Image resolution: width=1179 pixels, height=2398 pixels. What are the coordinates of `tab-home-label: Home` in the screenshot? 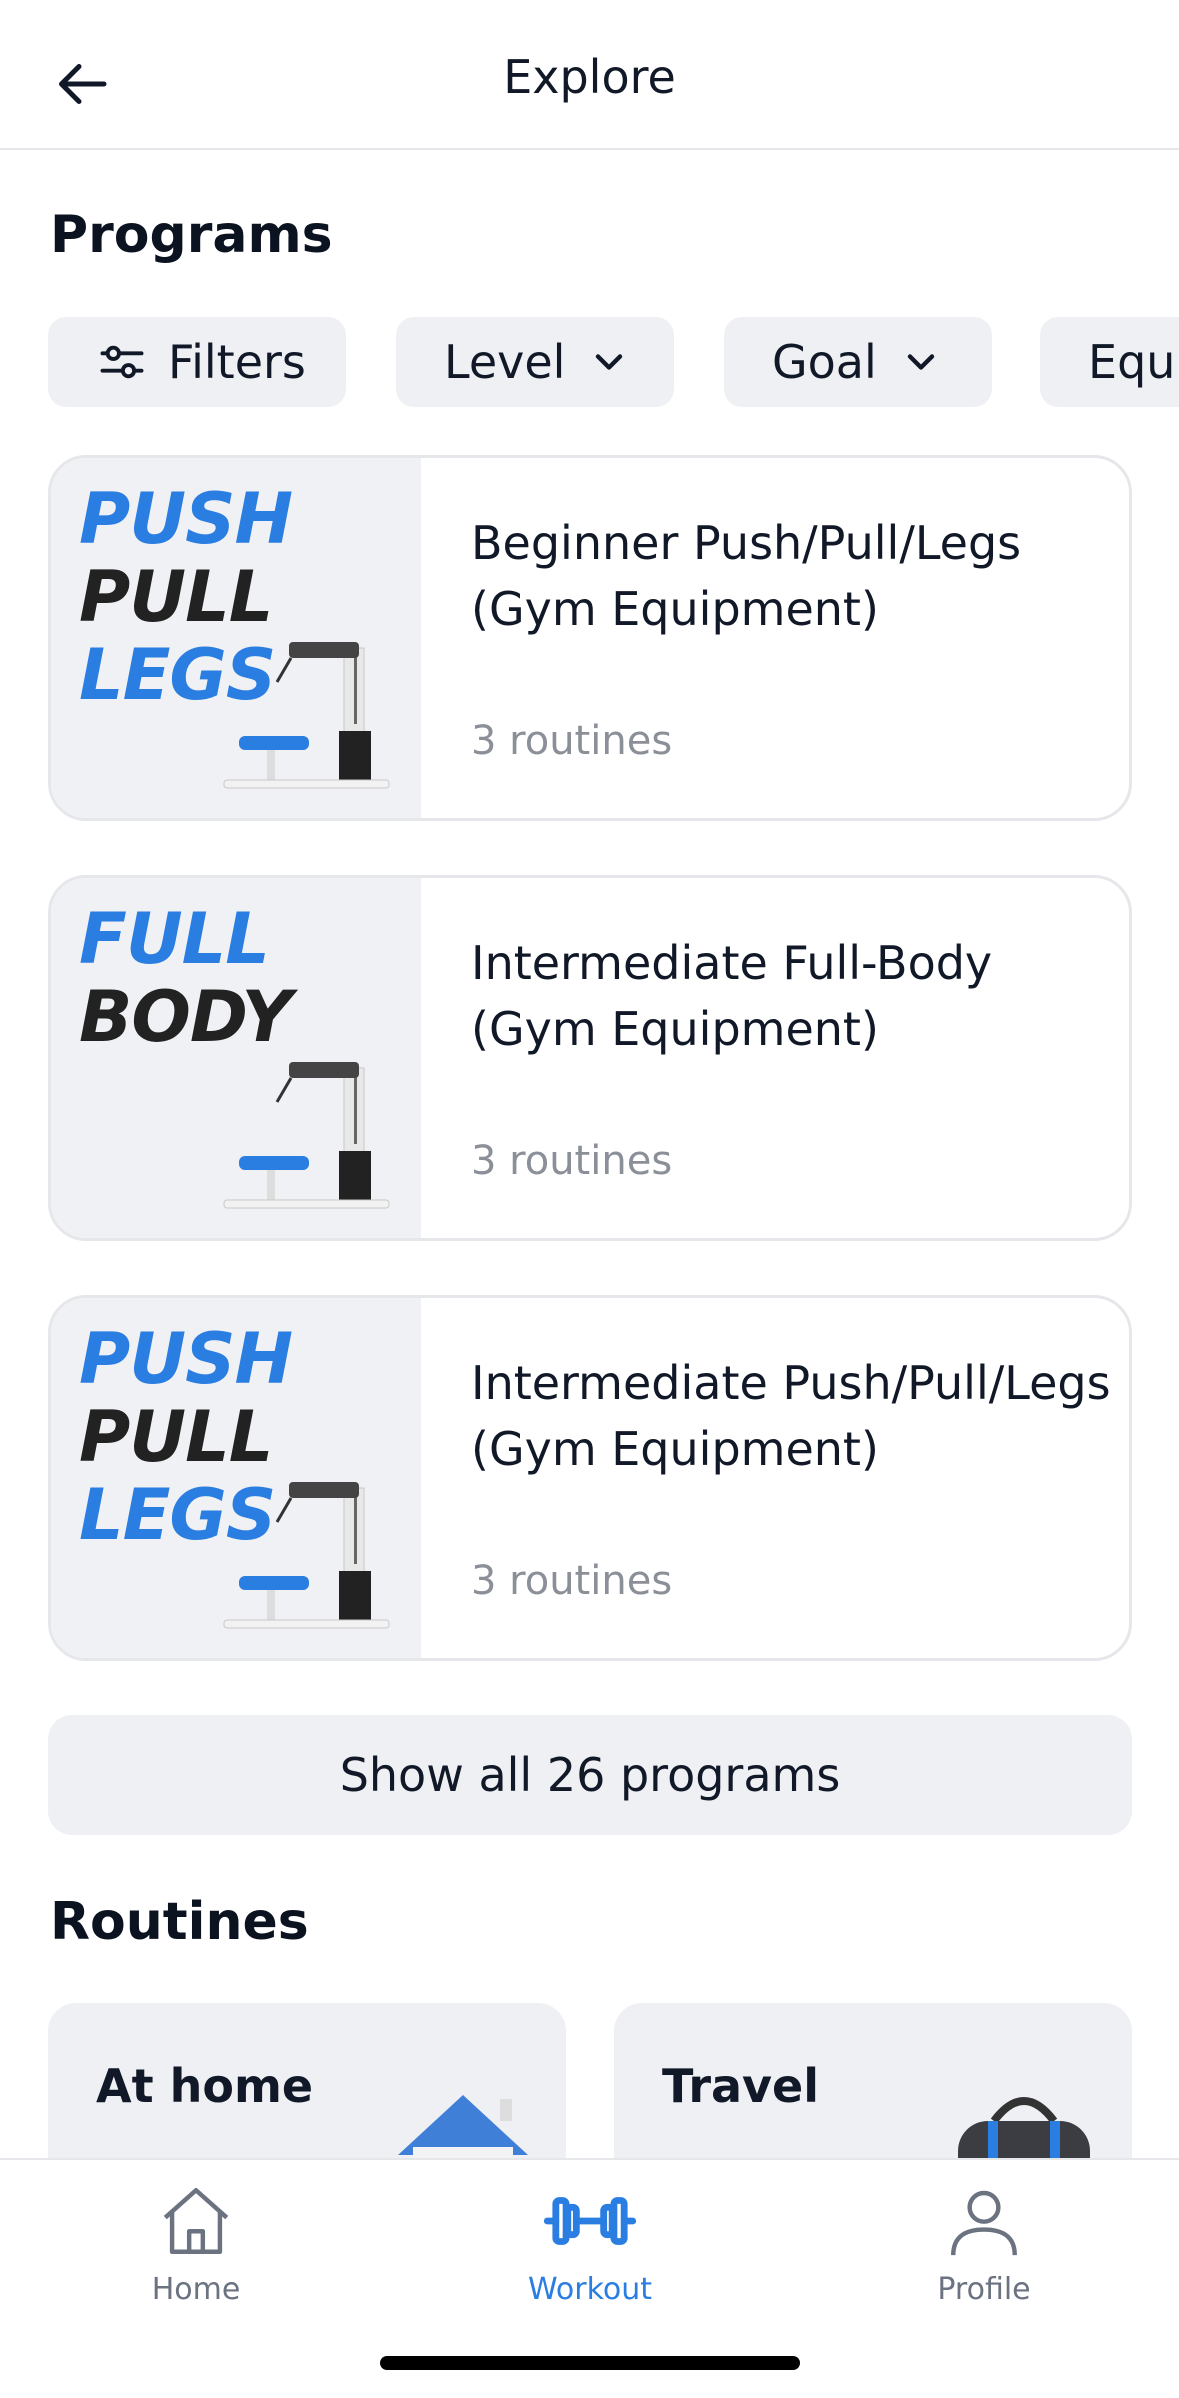 It's located at (196, 2289).